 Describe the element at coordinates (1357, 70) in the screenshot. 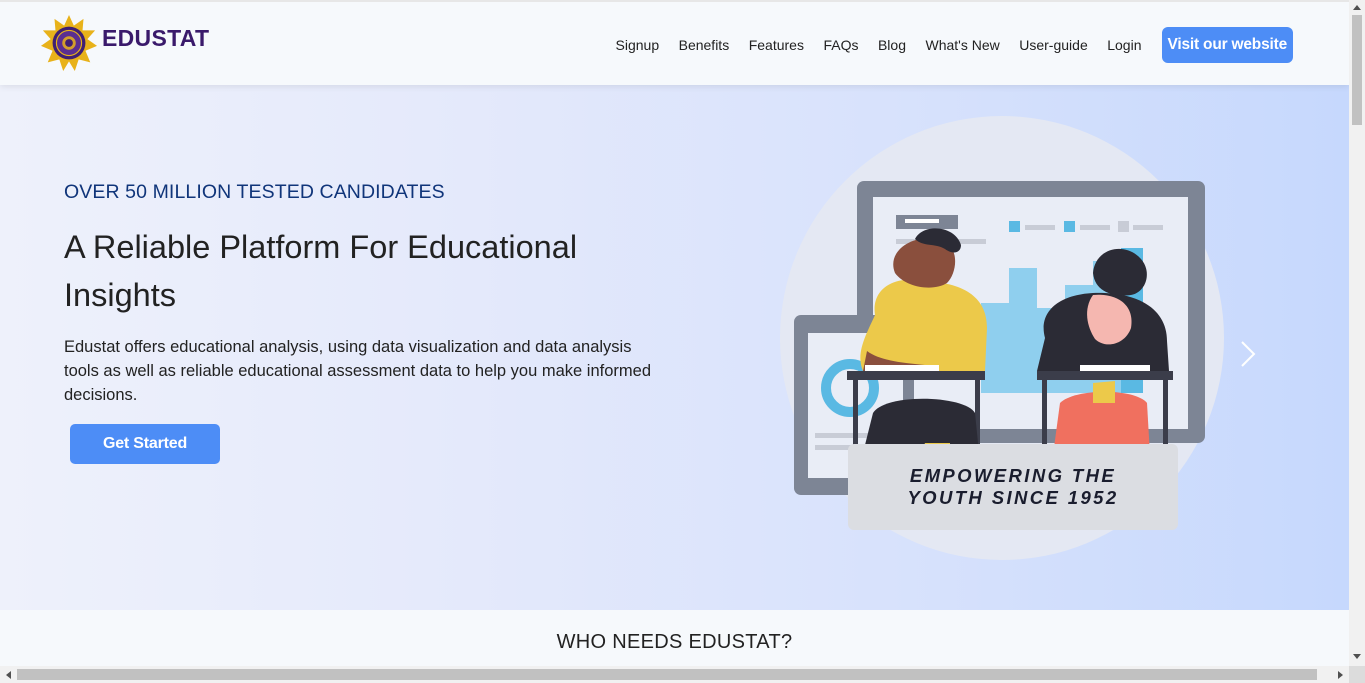

I see `vertical-scroll-thumb` at that location.